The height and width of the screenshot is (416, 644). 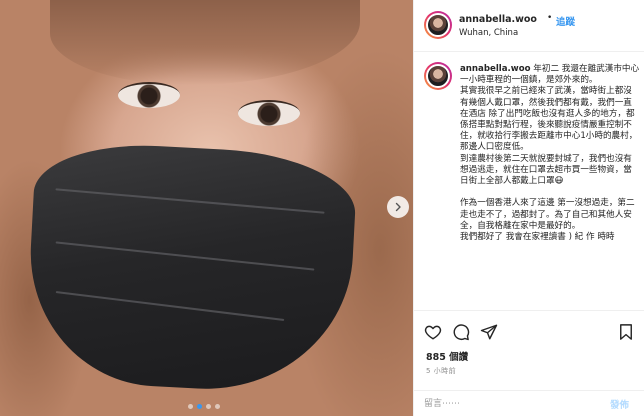 What do you see at coordinates (529, 26) in the screenshot?
I see `post-header: annabella.woo • 追蹤 Wuhan, China` at bounding box center [529, 26].